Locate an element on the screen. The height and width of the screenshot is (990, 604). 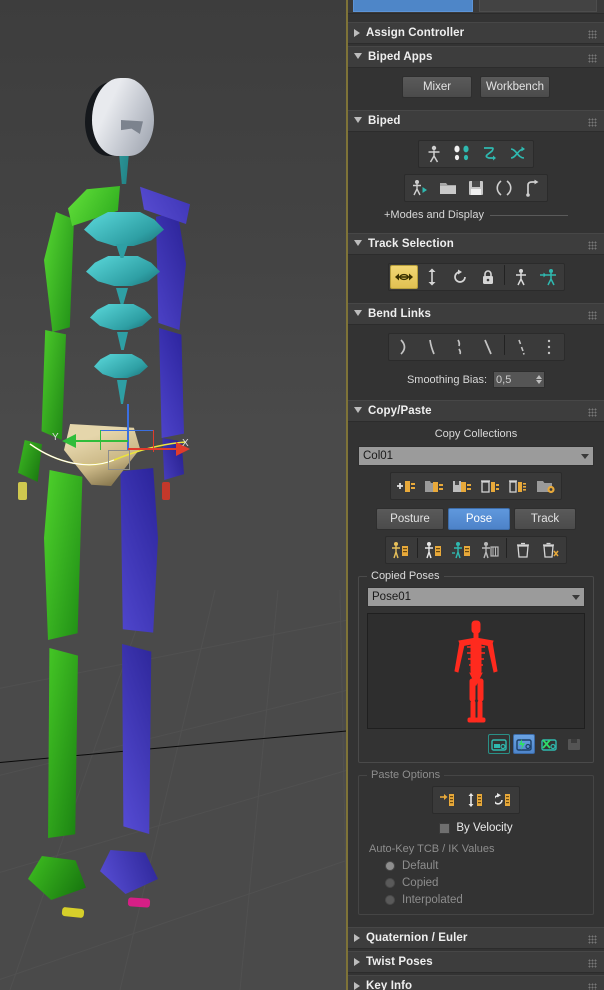
mixer-button: Mixer is located at coordinates (437, 87).